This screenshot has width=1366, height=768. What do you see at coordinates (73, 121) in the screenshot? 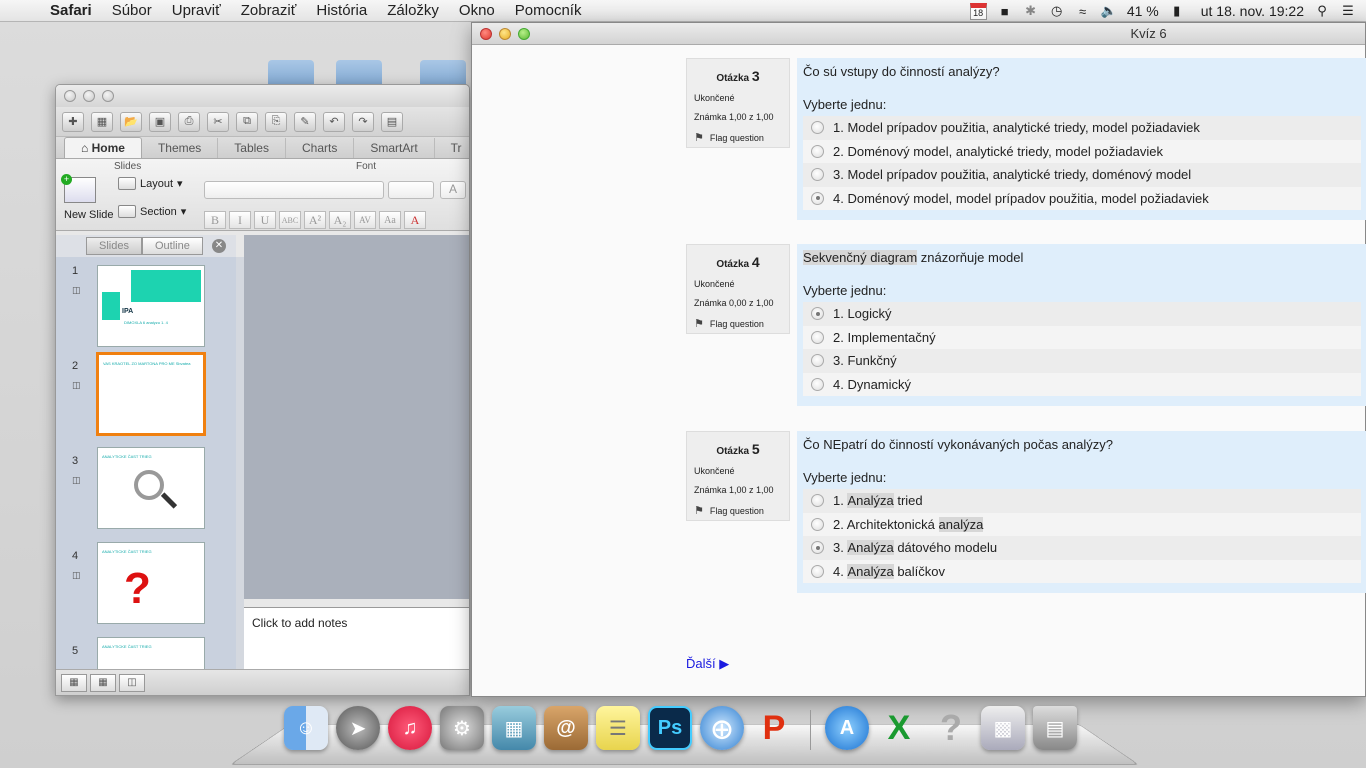
I see `new-icon: ✚` at bounding box center [73, 121].